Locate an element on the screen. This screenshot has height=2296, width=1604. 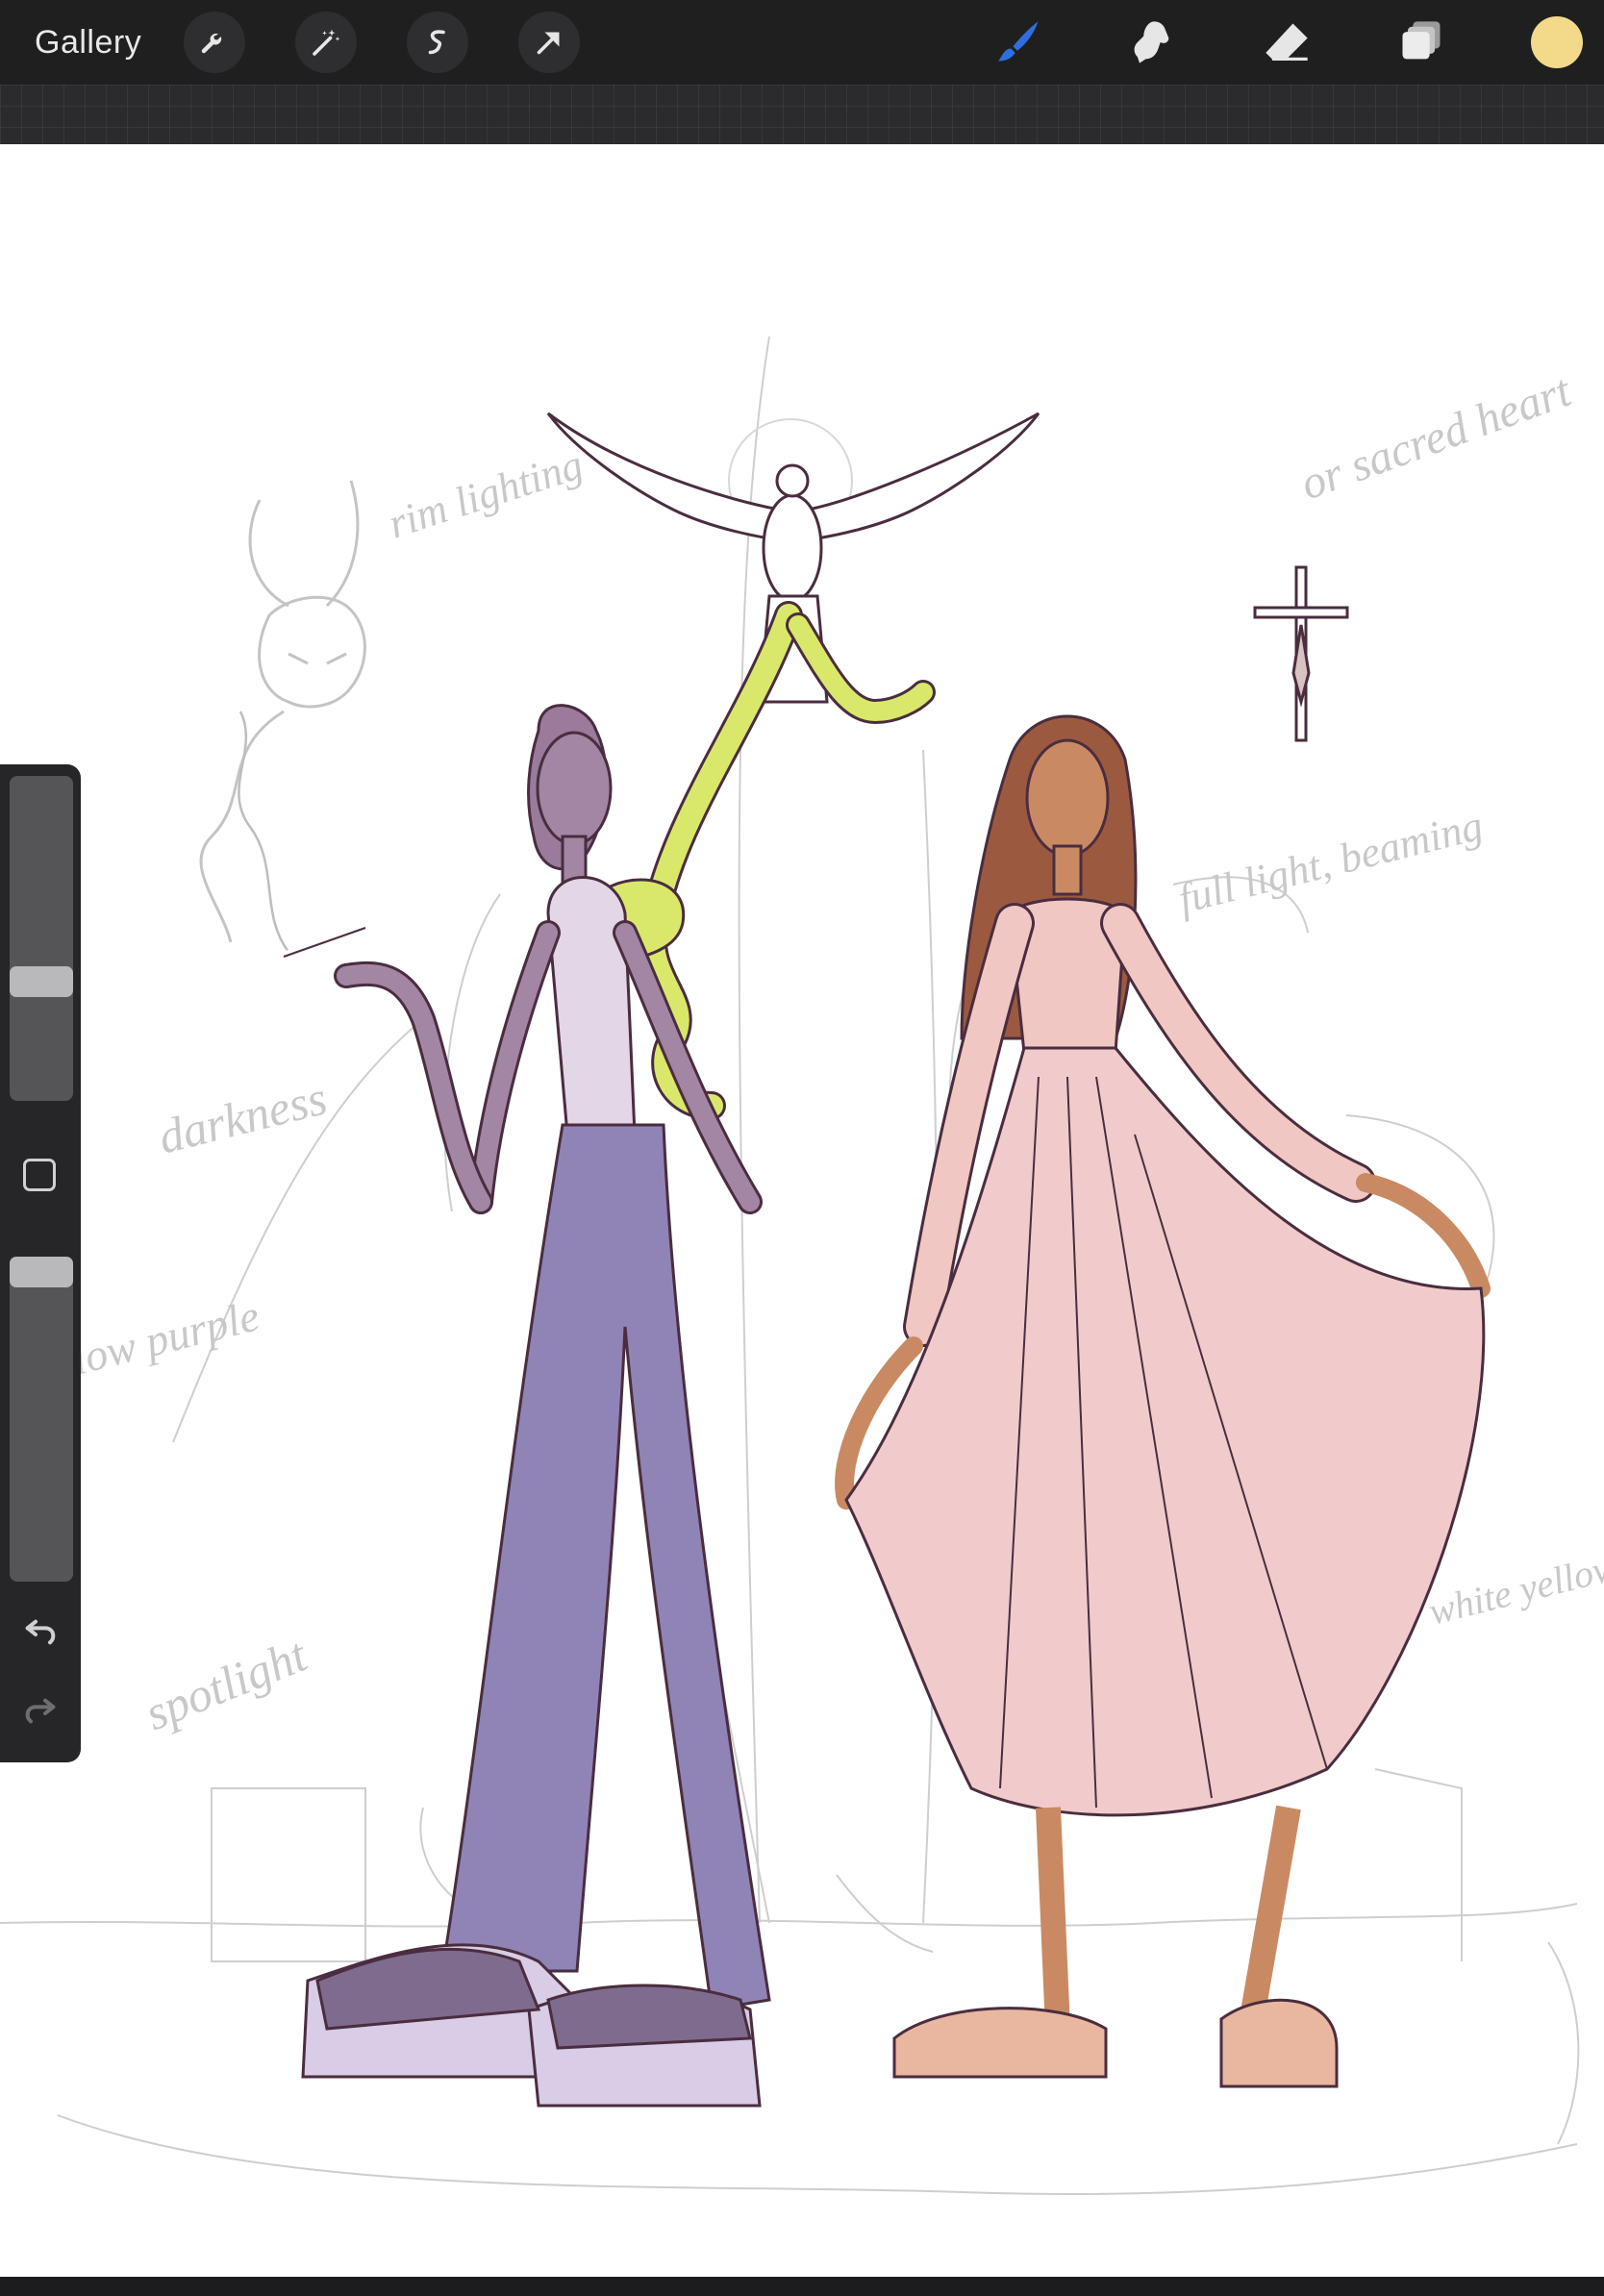
eraser-tool-button is located at coordinates (1287, 42).